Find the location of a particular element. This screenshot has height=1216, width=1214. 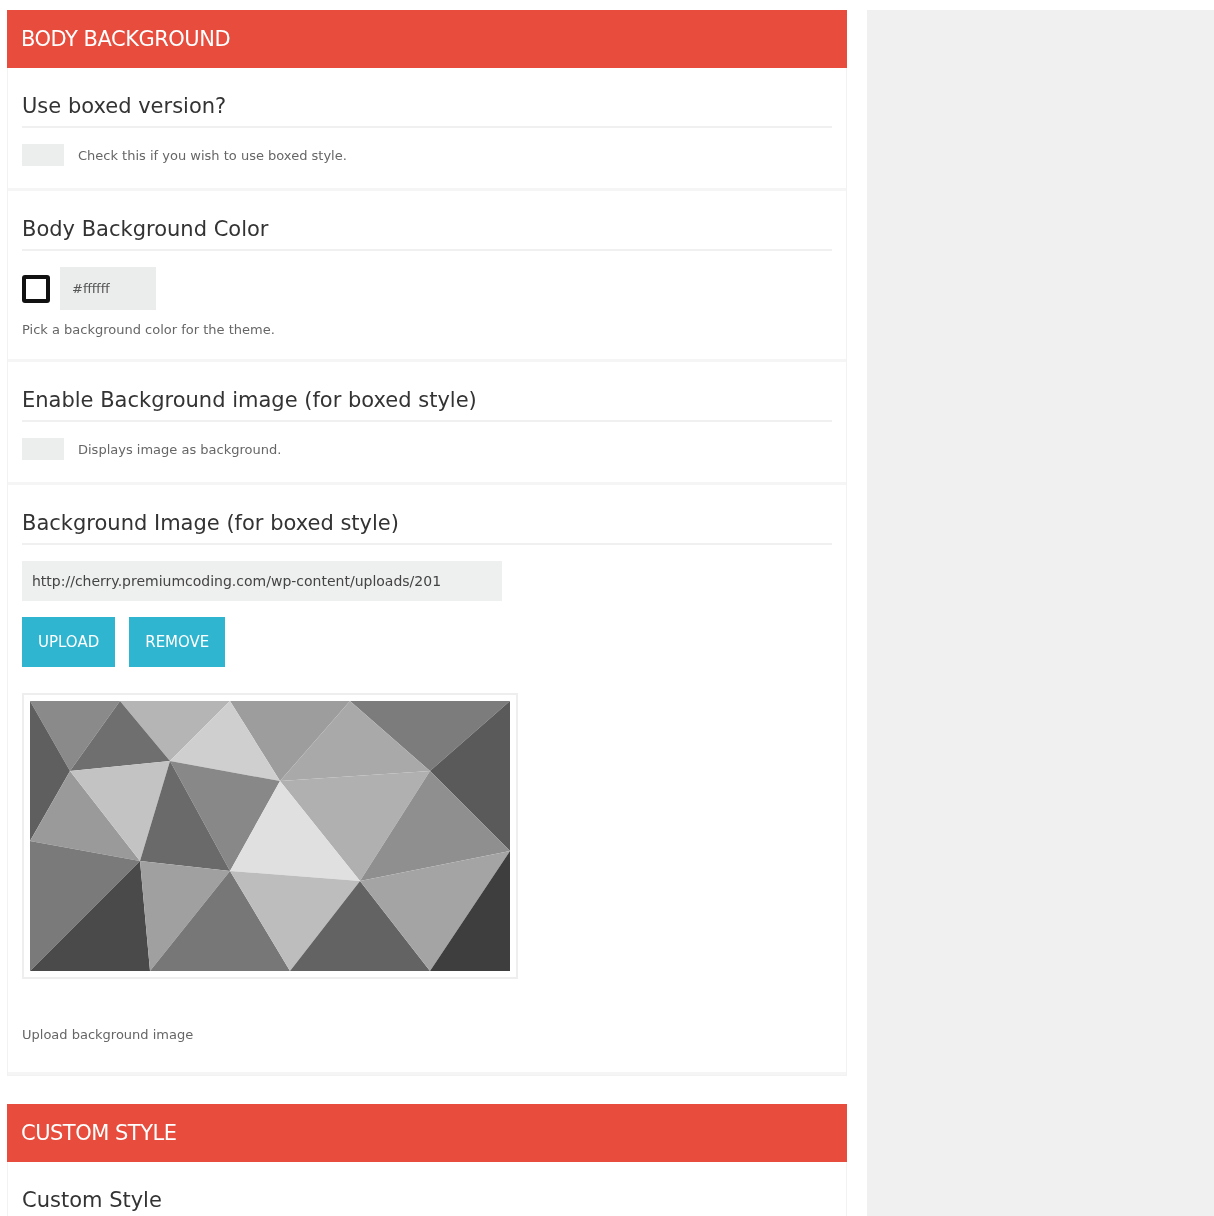

option-title: Custom Style is located at coordinates (427, 1202).